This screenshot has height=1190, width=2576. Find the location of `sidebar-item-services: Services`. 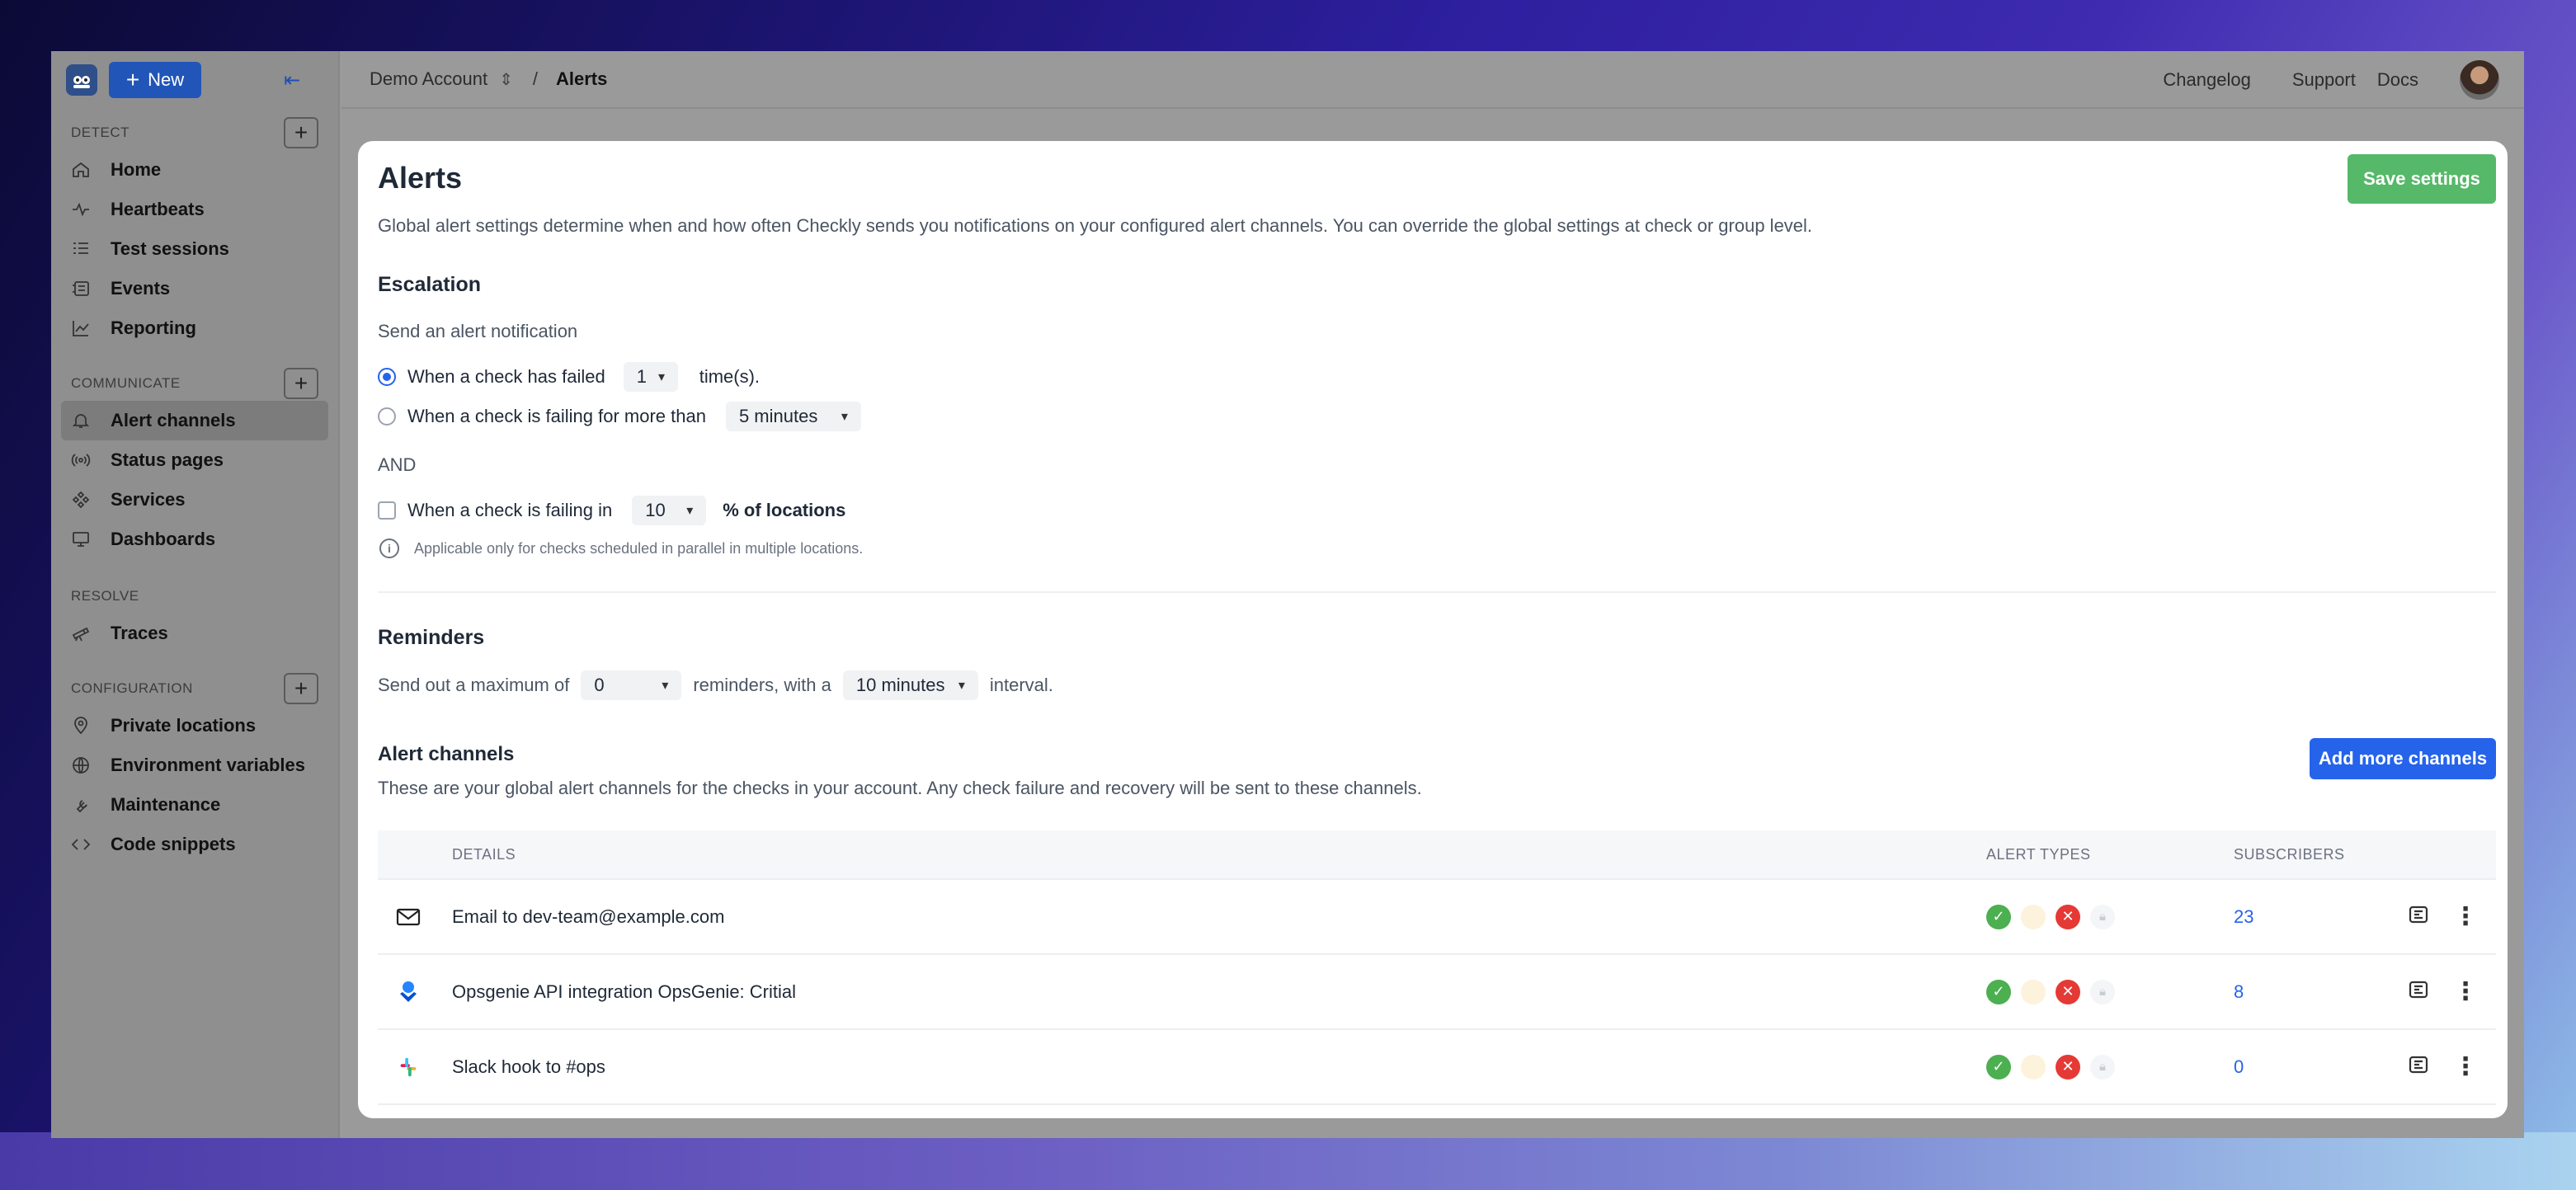

sidebar-item-services: Services is located at coordinates (194, 500).